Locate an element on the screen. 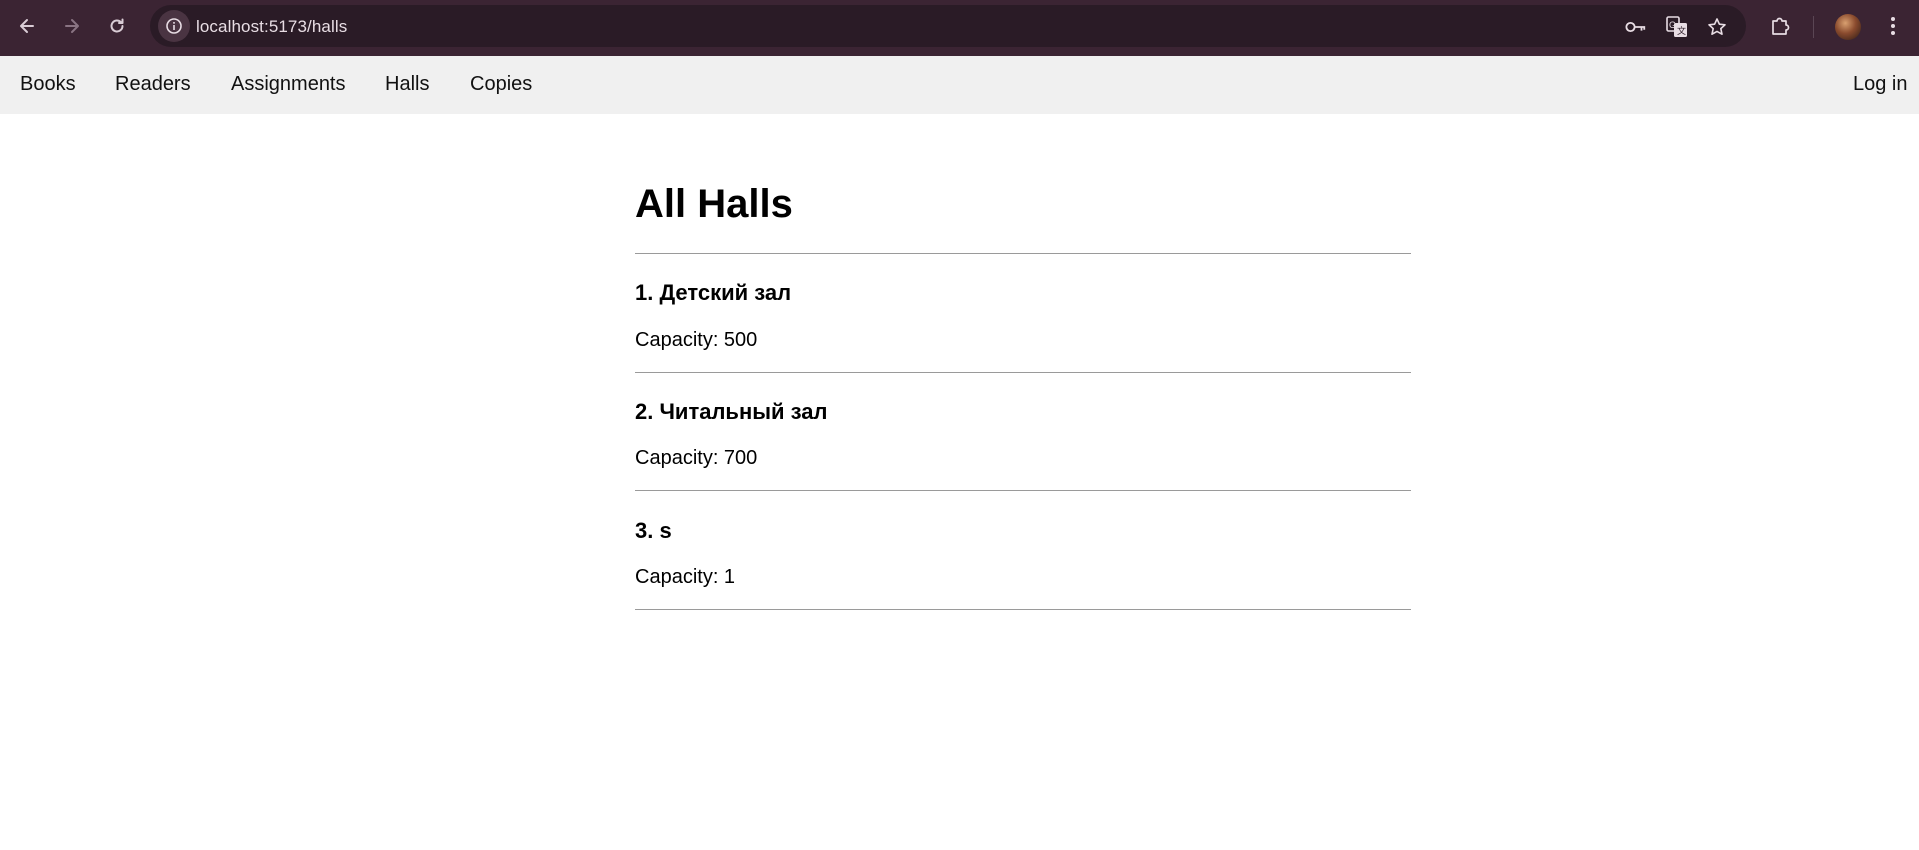  site-info-button is located at coordinates (174, 26).